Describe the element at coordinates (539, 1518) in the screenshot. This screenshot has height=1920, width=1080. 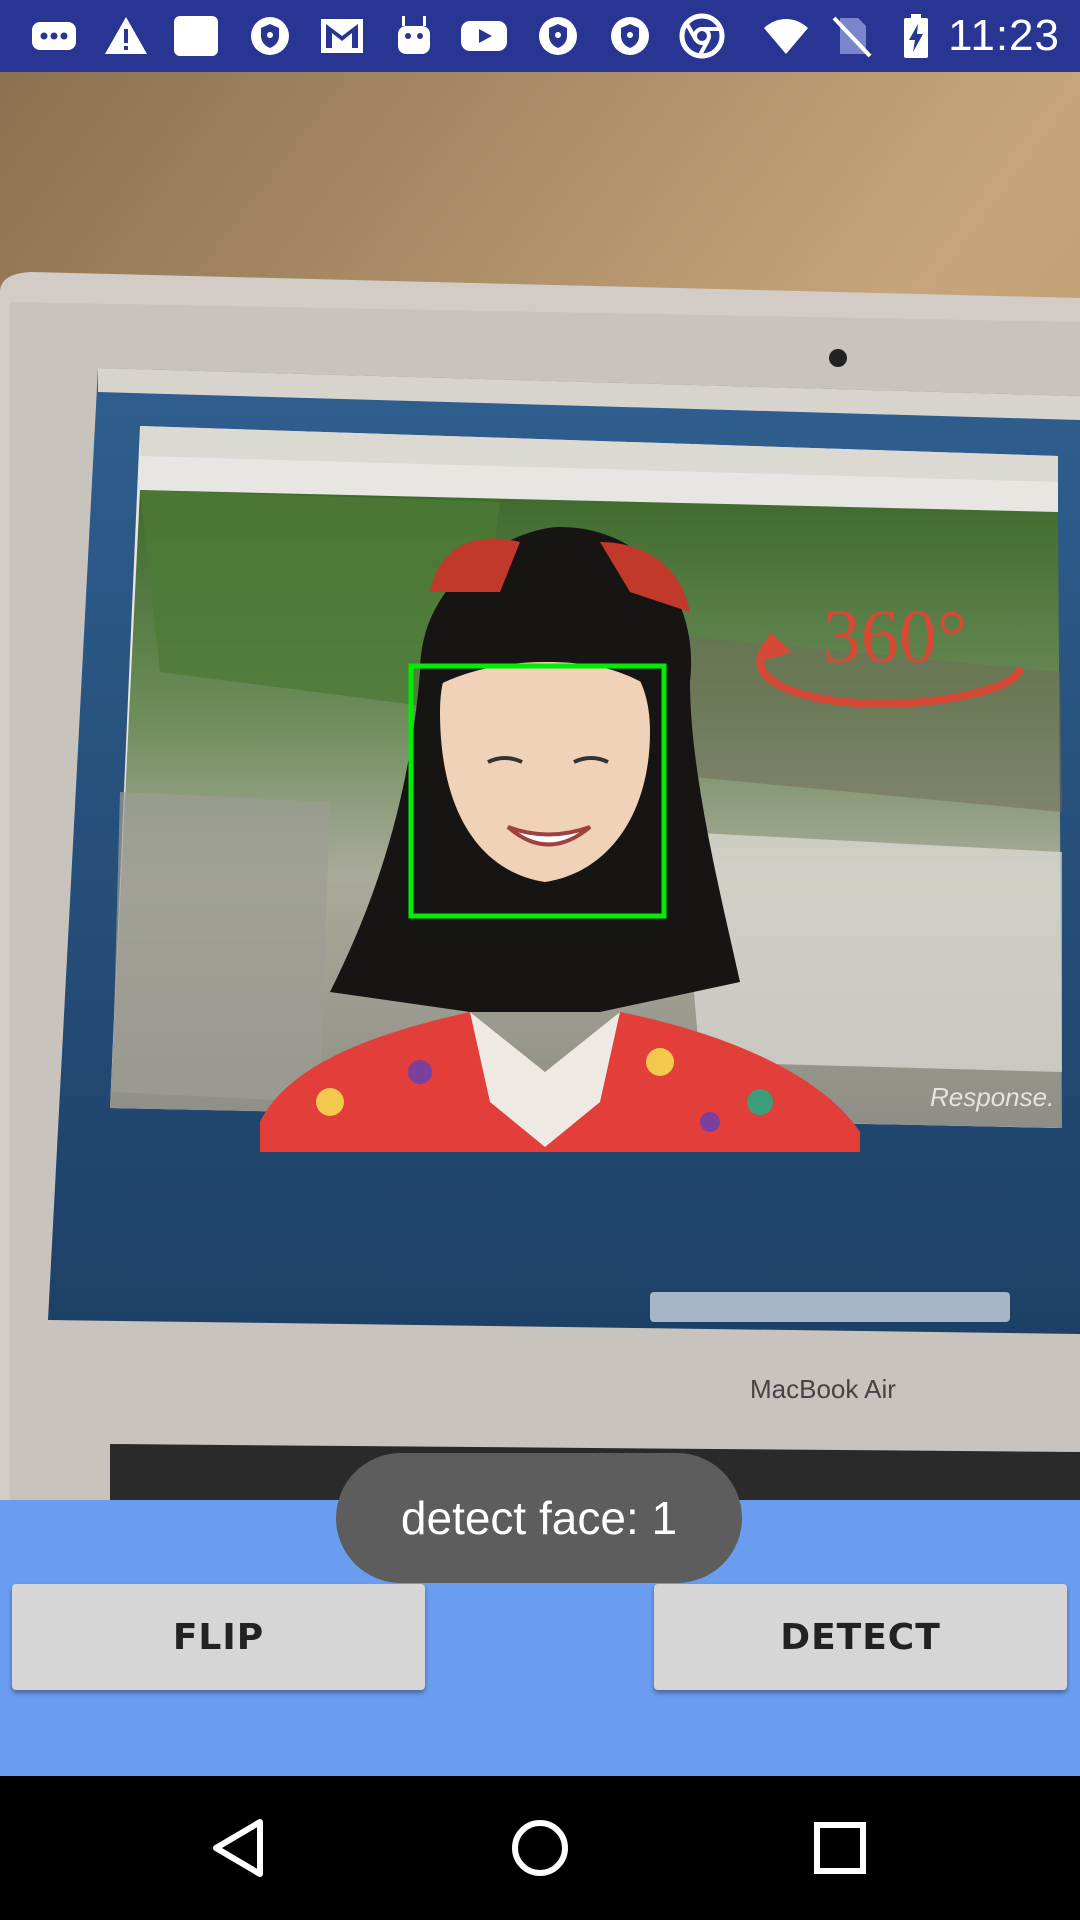
I see `toast-message: detect face: 1` at that location.